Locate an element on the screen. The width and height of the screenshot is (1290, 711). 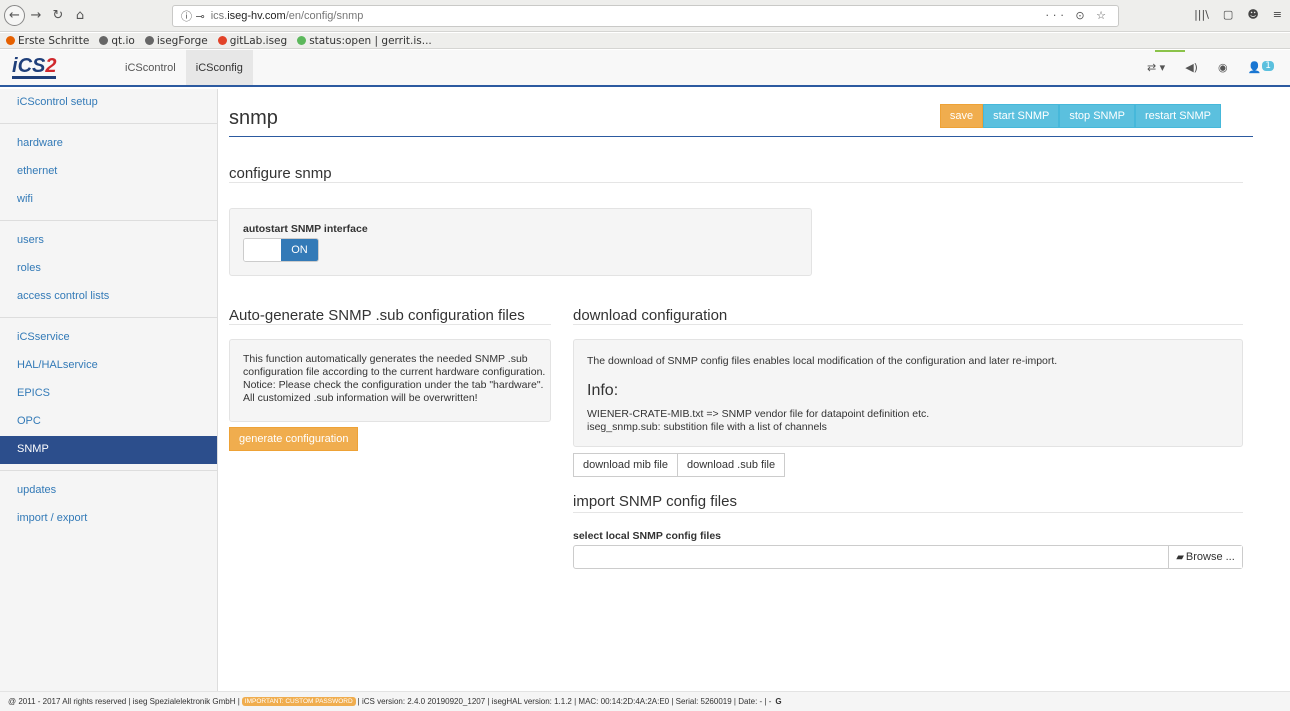
info-heading: Info: is located at coordinates (603, 390).